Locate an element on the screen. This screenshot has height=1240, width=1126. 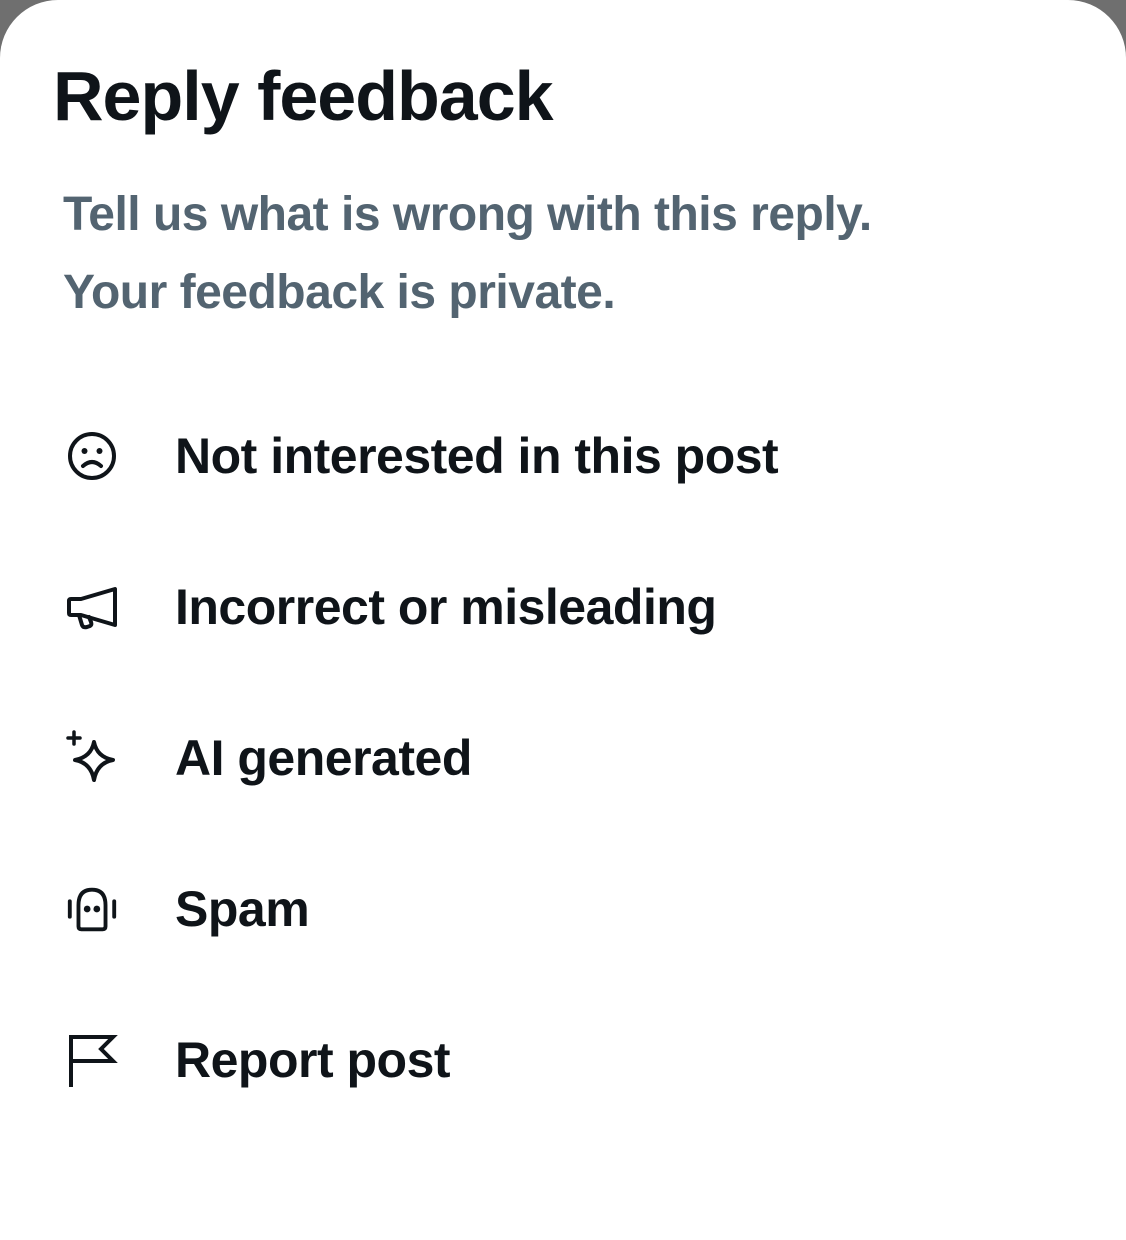
dialog-title: Reply feedback is located at coordinates (303, 96).